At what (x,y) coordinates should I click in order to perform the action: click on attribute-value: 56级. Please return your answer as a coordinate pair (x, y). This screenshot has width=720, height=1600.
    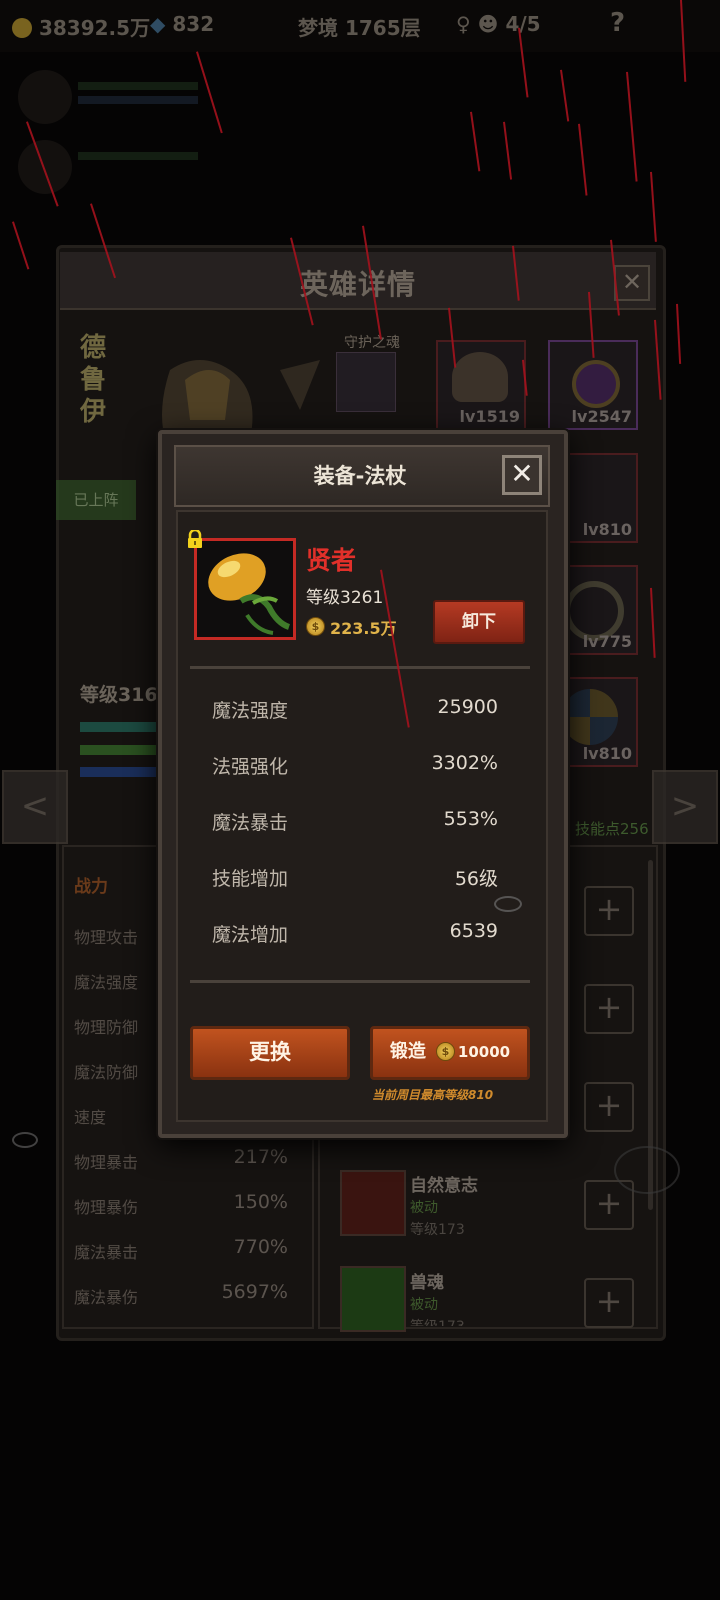
    Looking at the image, I should click on (476, 879).